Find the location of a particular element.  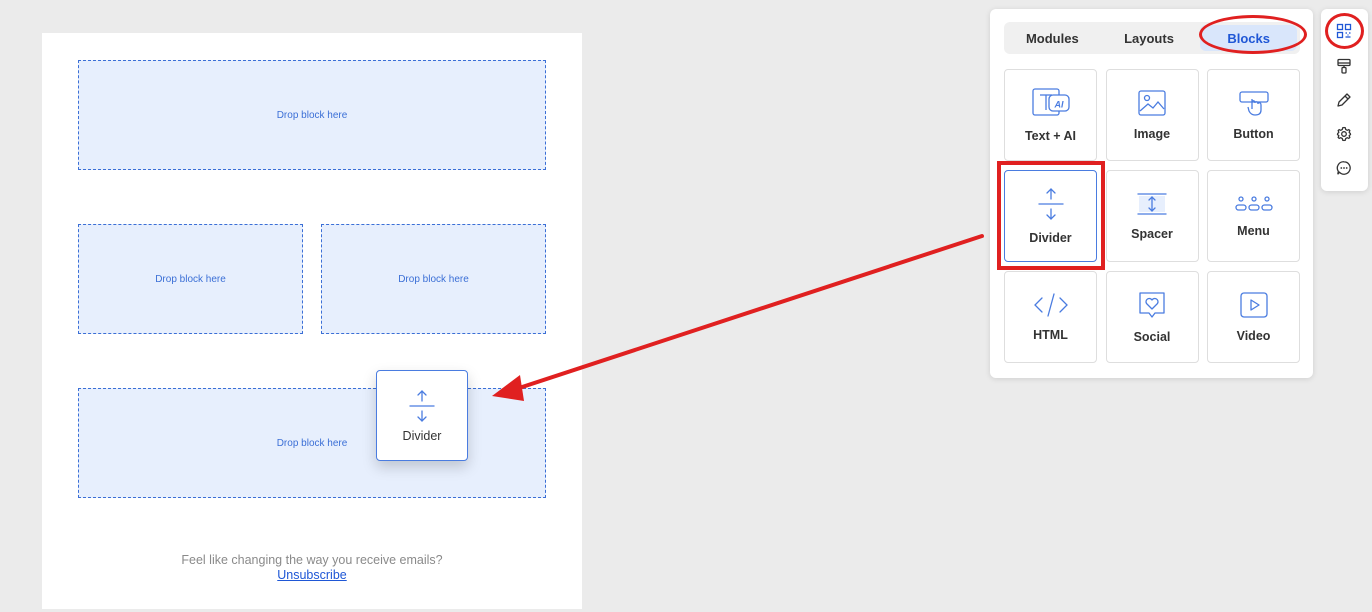

gear-icon is located at coordinates (1344, 134).